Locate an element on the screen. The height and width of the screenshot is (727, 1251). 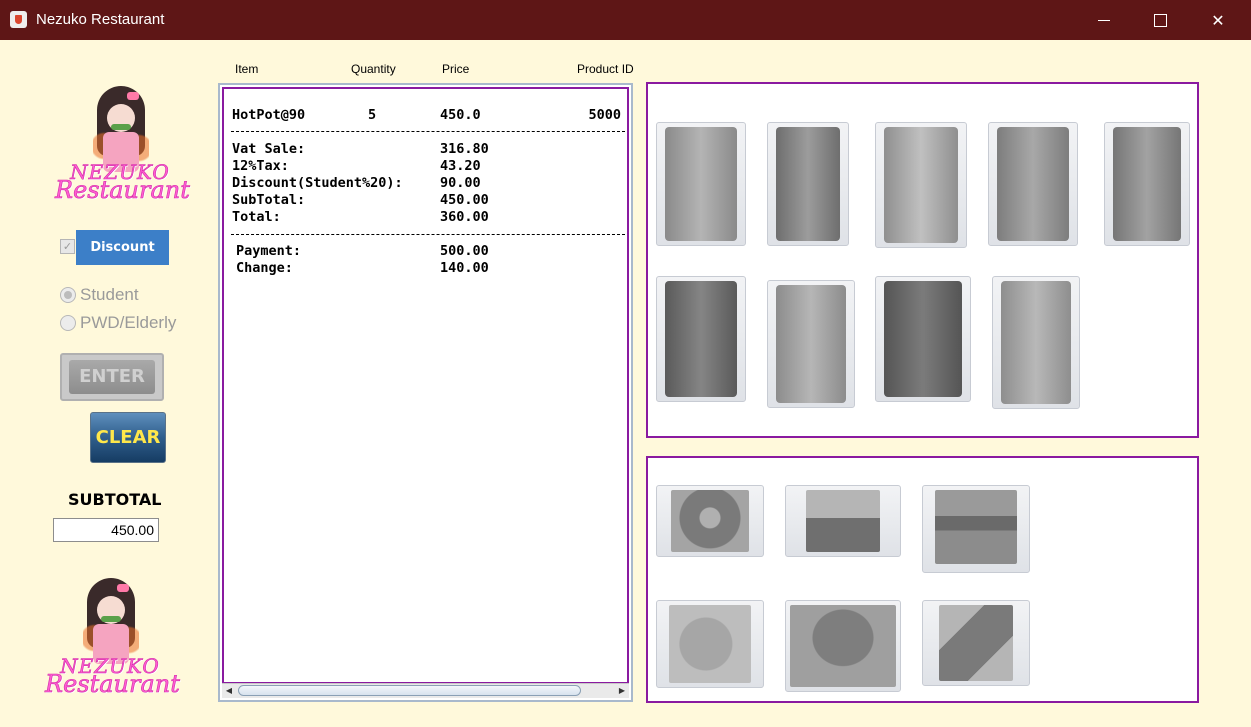
order-item: HotPot@90 is located at coordinates (269, 115).